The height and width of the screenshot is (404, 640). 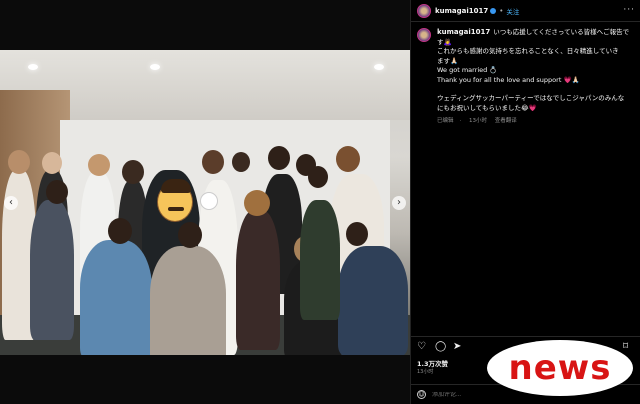 What do you see at coordinates (628, 347) in the screenshot?
I see `bookmark-icon: ⌑` at bounding box center [628, 347].